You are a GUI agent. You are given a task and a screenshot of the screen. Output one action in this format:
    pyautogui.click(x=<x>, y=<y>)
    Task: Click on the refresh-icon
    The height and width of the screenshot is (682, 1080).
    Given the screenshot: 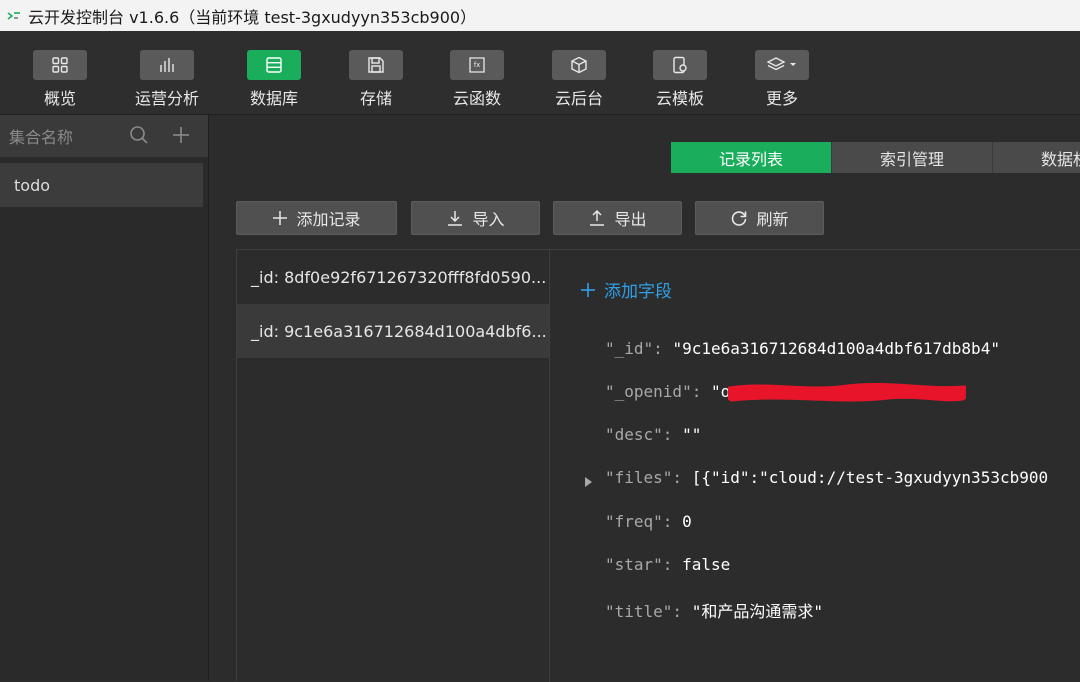 What is the action you would take?
    pyautogui.click(x=739, y=218)
    